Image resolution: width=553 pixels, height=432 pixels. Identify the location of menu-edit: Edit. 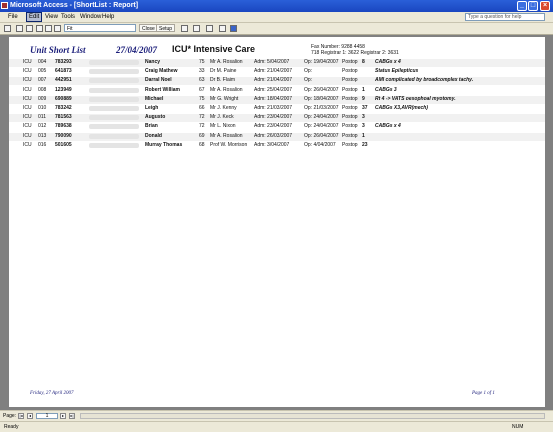
(34, 17).